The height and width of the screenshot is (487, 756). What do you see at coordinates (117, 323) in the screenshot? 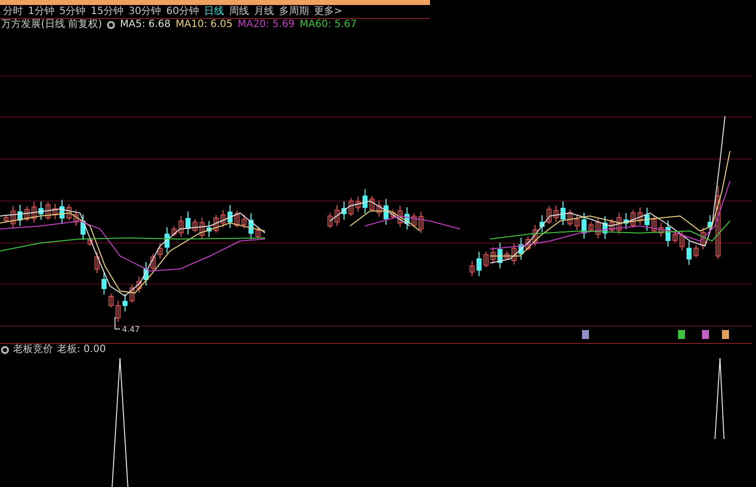
I see `low-price-marker` at bounding box center [117, 323].